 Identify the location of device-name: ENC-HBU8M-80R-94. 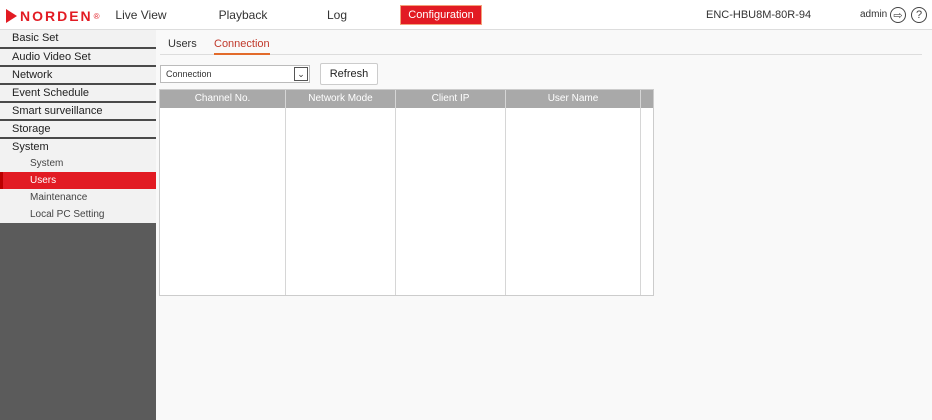
(759, 15).